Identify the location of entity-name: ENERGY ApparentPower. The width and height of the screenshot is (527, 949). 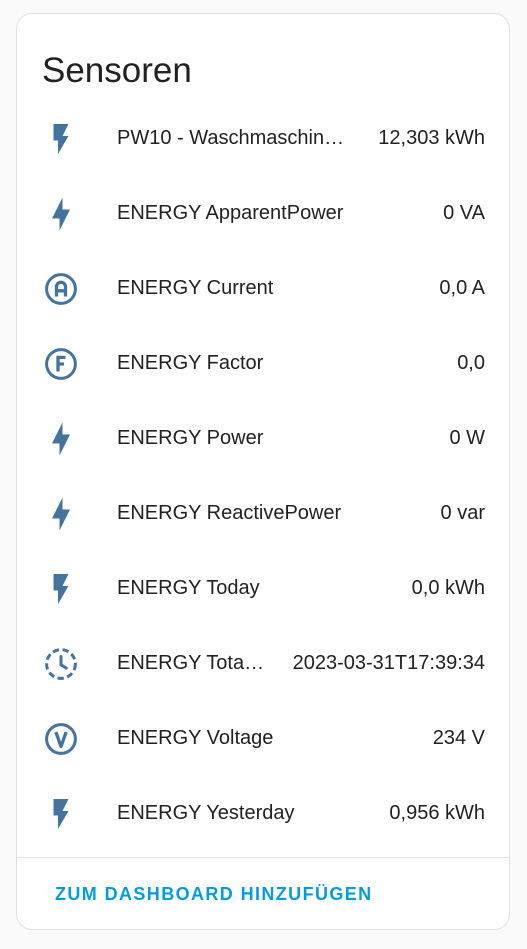
(230, 213).